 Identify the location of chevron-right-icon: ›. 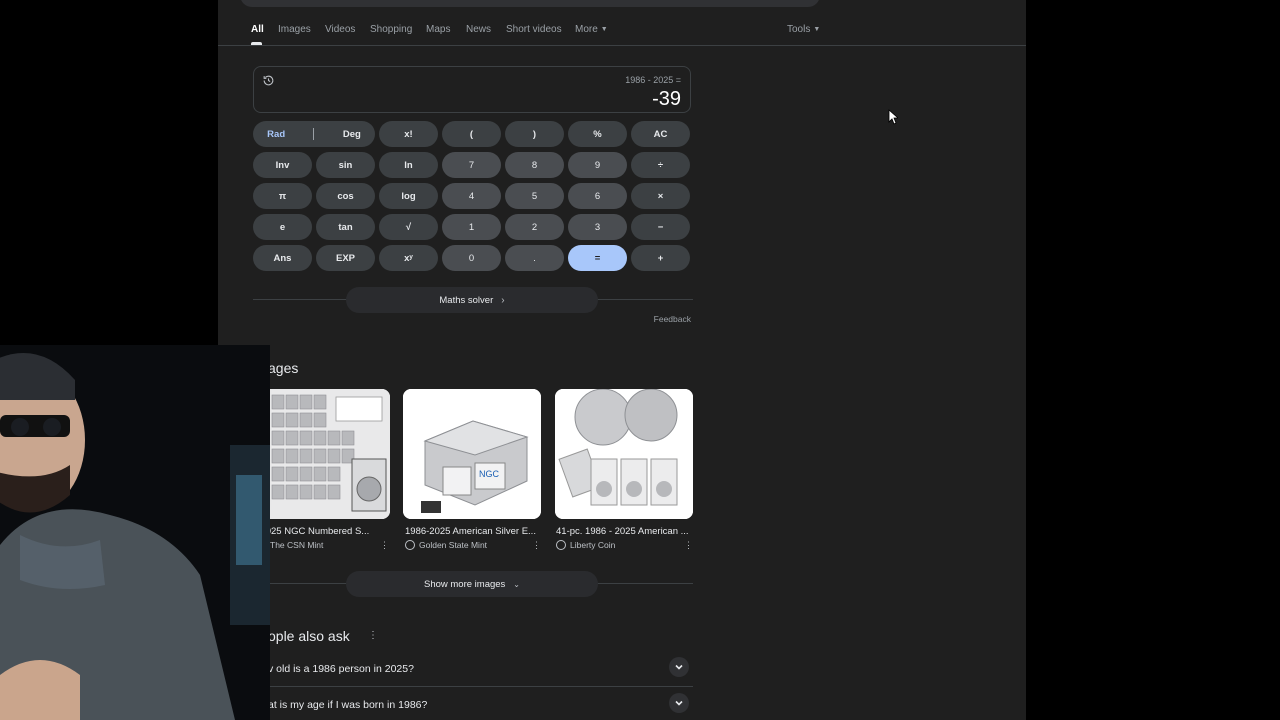
(503, 300).